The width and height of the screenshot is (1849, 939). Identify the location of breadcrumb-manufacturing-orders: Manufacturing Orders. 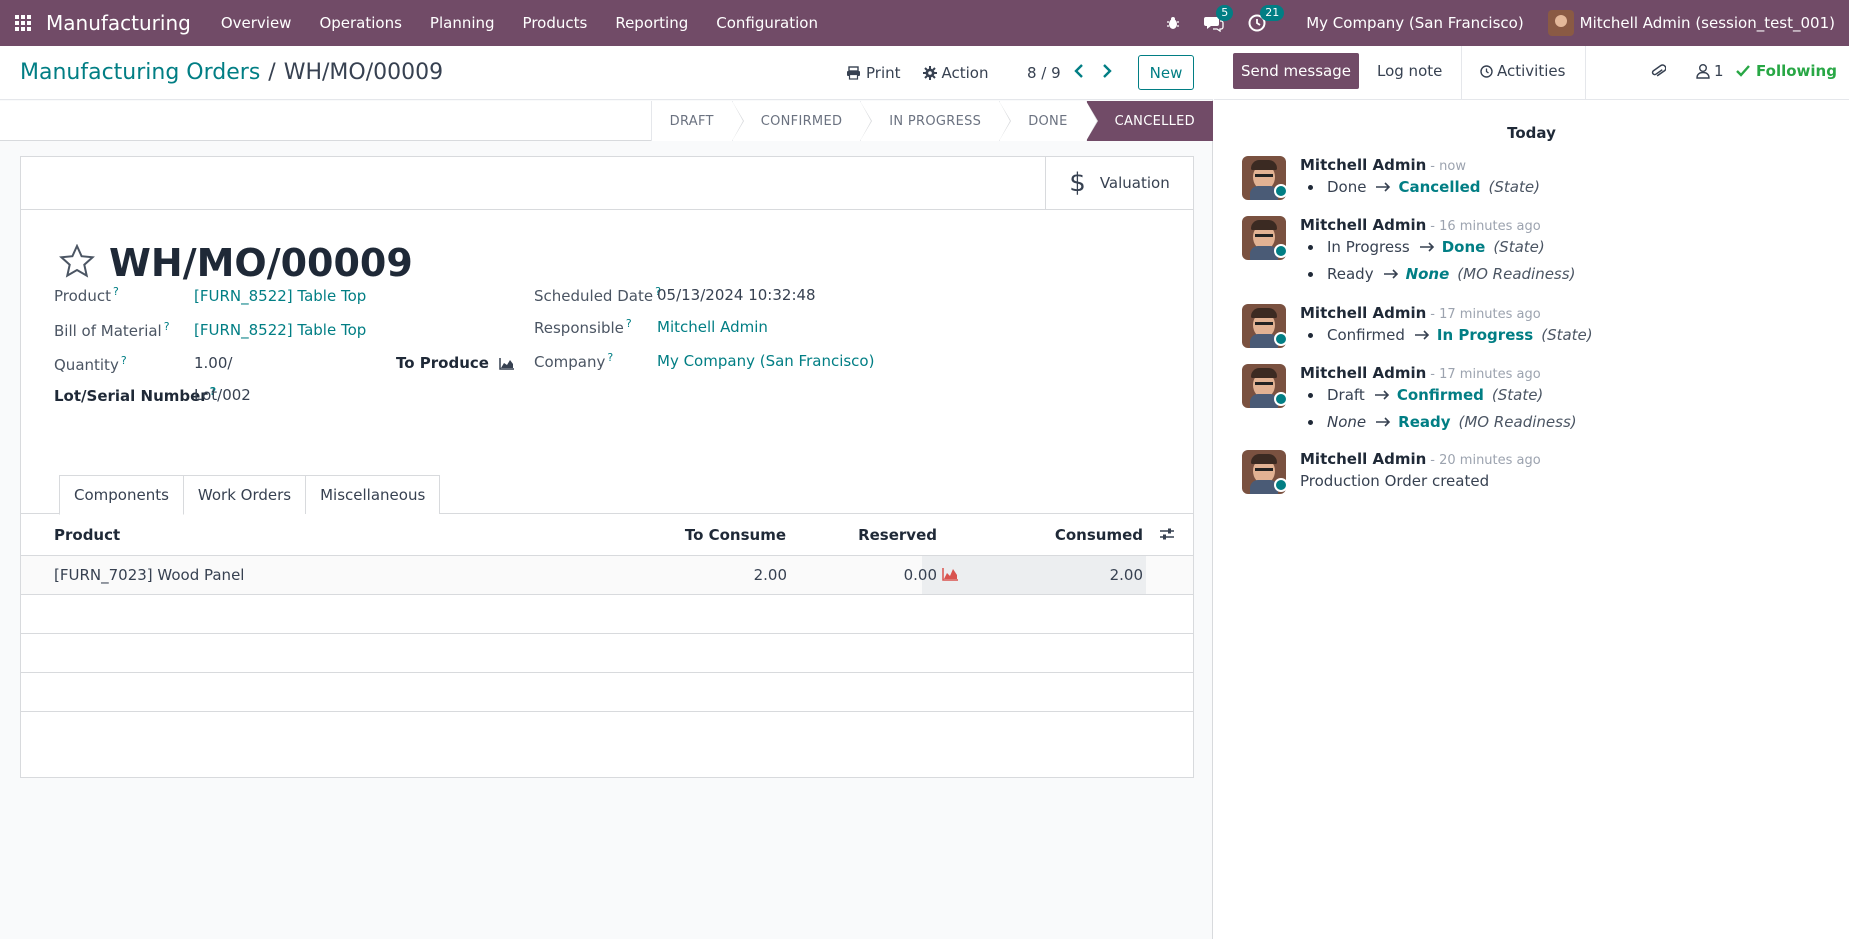
(140, 72).